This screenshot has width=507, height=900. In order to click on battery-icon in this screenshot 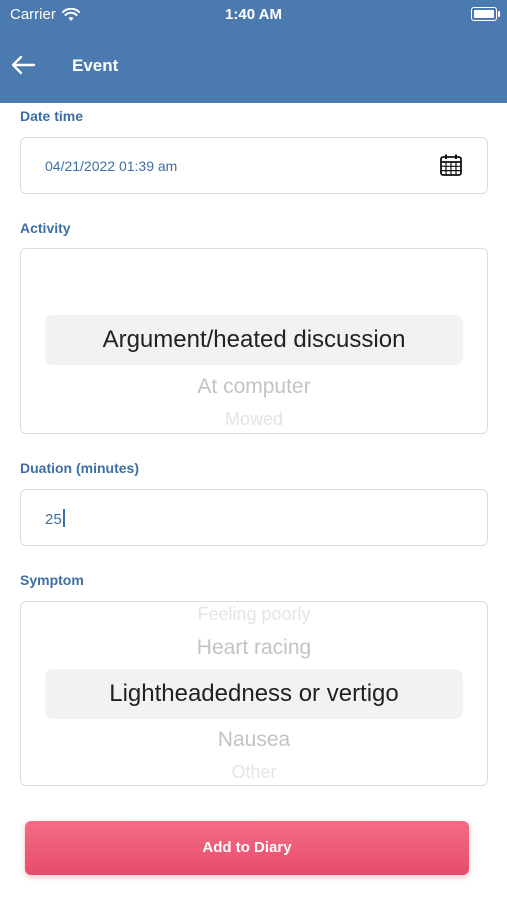, I will do `click(485, 14)`.